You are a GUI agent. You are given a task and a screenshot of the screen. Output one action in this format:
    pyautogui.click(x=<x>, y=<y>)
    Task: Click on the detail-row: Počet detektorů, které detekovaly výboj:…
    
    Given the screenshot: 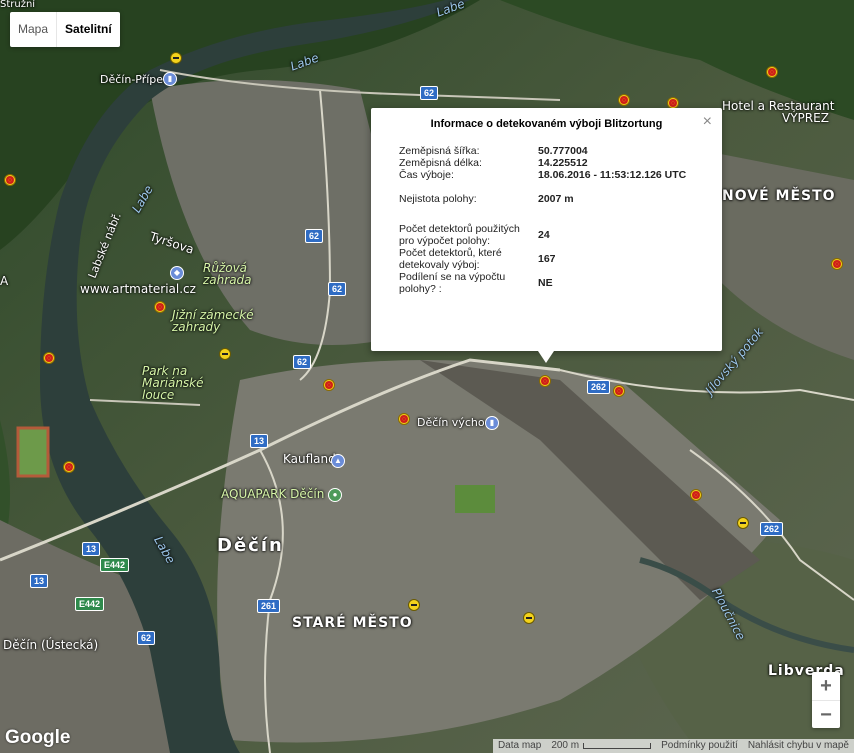 What is the action you would take?
    pyautogui.click(x=548, y=259)
    